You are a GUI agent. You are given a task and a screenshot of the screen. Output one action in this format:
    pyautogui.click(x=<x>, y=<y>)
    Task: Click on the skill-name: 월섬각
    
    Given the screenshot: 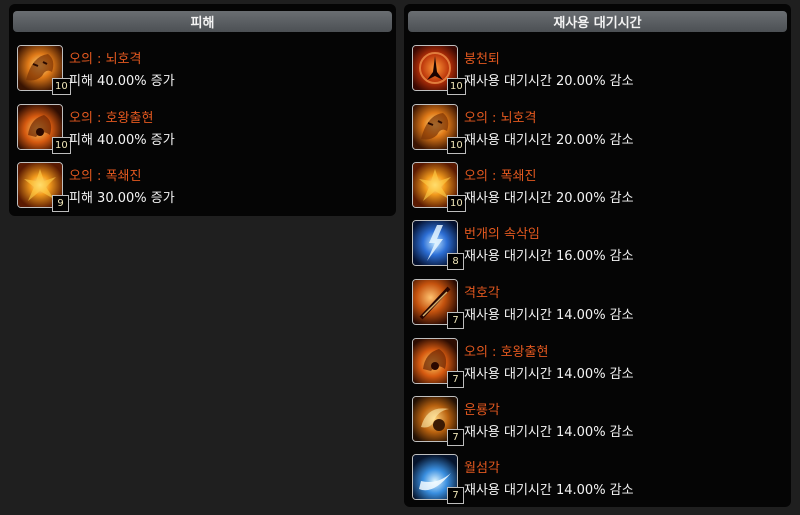 What is the action you would take?
    pyautogui.click(x=482, y=468)
    